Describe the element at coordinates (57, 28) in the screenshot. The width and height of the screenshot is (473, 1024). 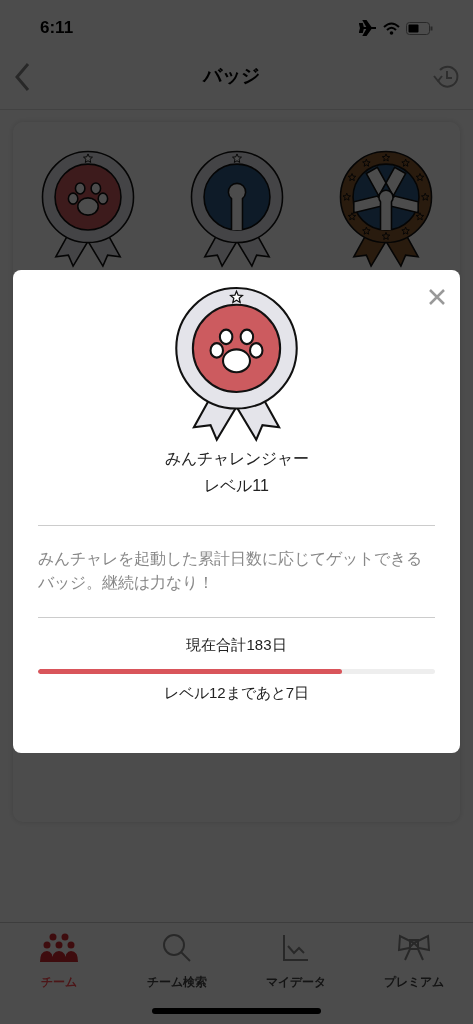
I see `status-time: 6:11` at that location.